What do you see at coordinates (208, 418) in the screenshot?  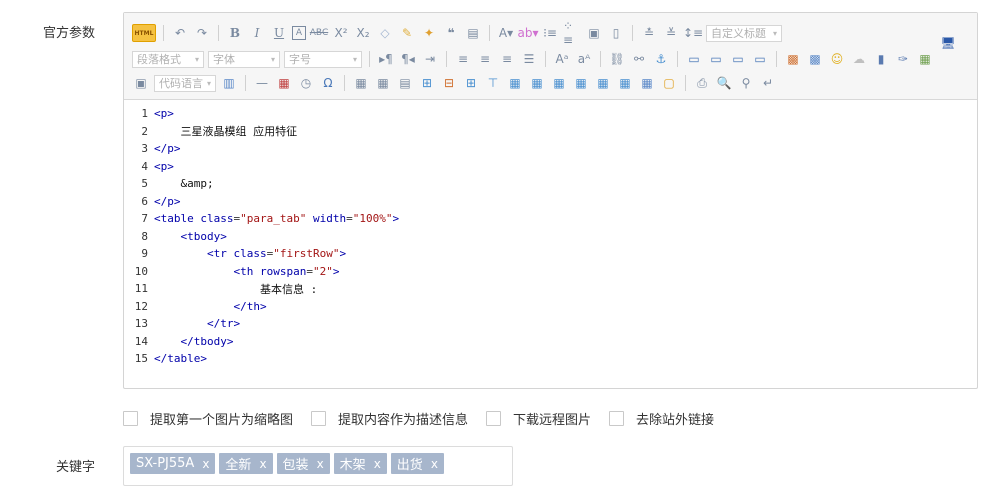 I see `option-extract-thumbnail: 提取第一个图片为缩略图` at bounding box center [208, 418].